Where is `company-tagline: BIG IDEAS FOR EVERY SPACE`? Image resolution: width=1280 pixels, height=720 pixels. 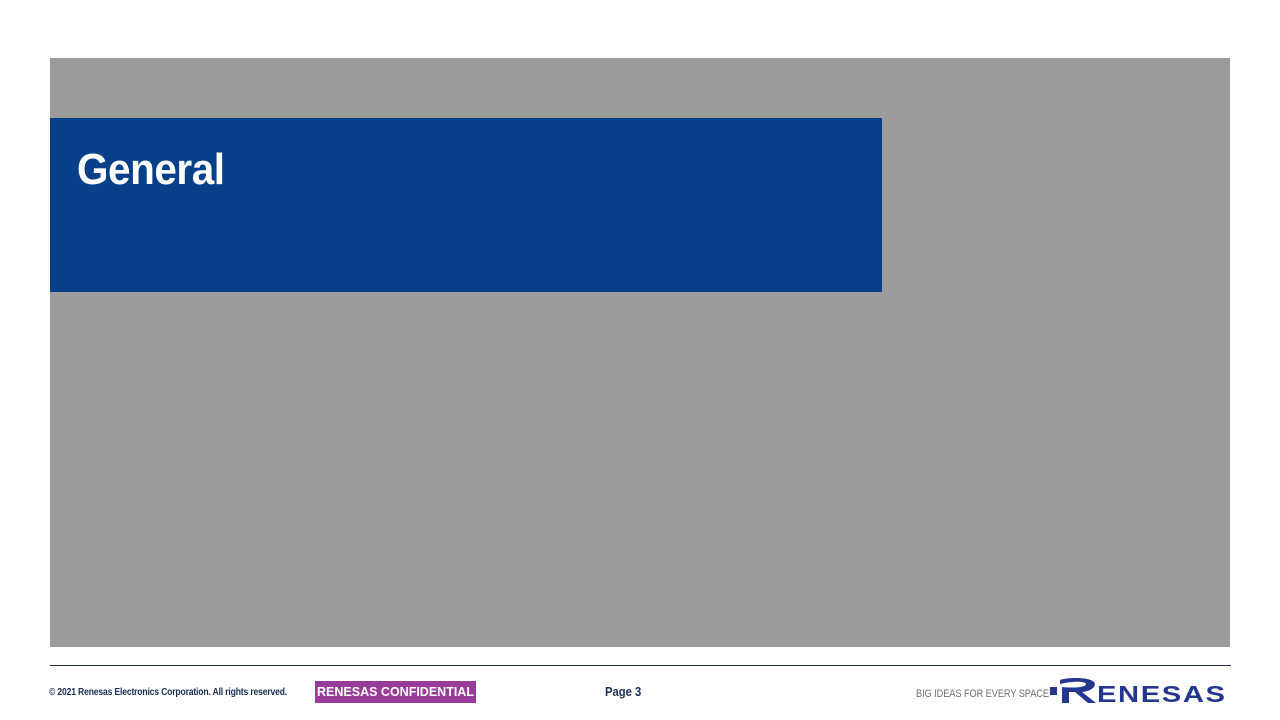 company-tagline: BIG IDEAS FOR EVERY SPACE is located at coordinates (982, 694).